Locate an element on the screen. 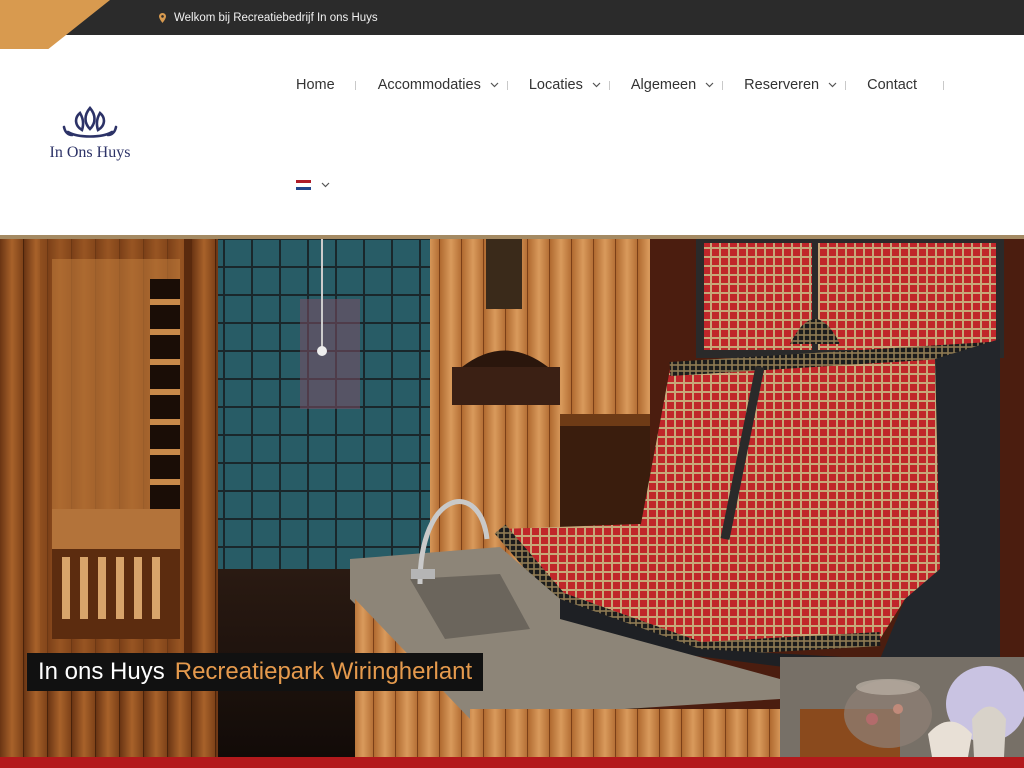 Image resolution: width=1024 pixels, height=768 pixels. nav-item-label: Reserveren is located at coordinates (782, 85).